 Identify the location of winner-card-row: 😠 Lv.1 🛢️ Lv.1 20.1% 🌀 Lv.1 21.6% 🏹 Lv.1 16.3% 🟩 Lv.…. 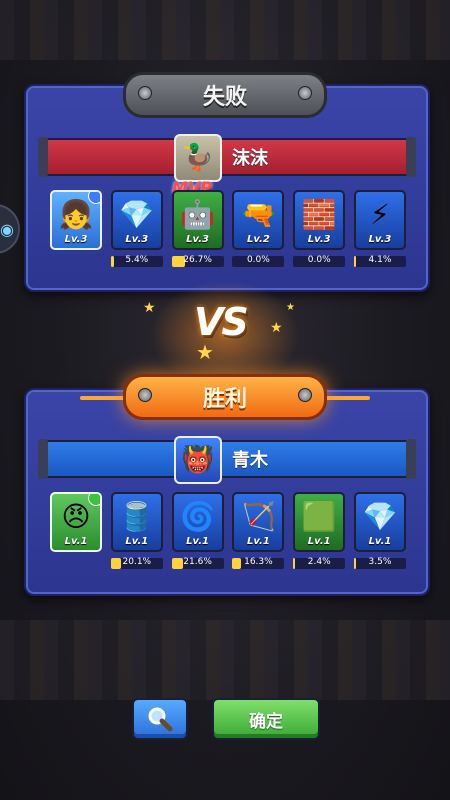
(228, 530).